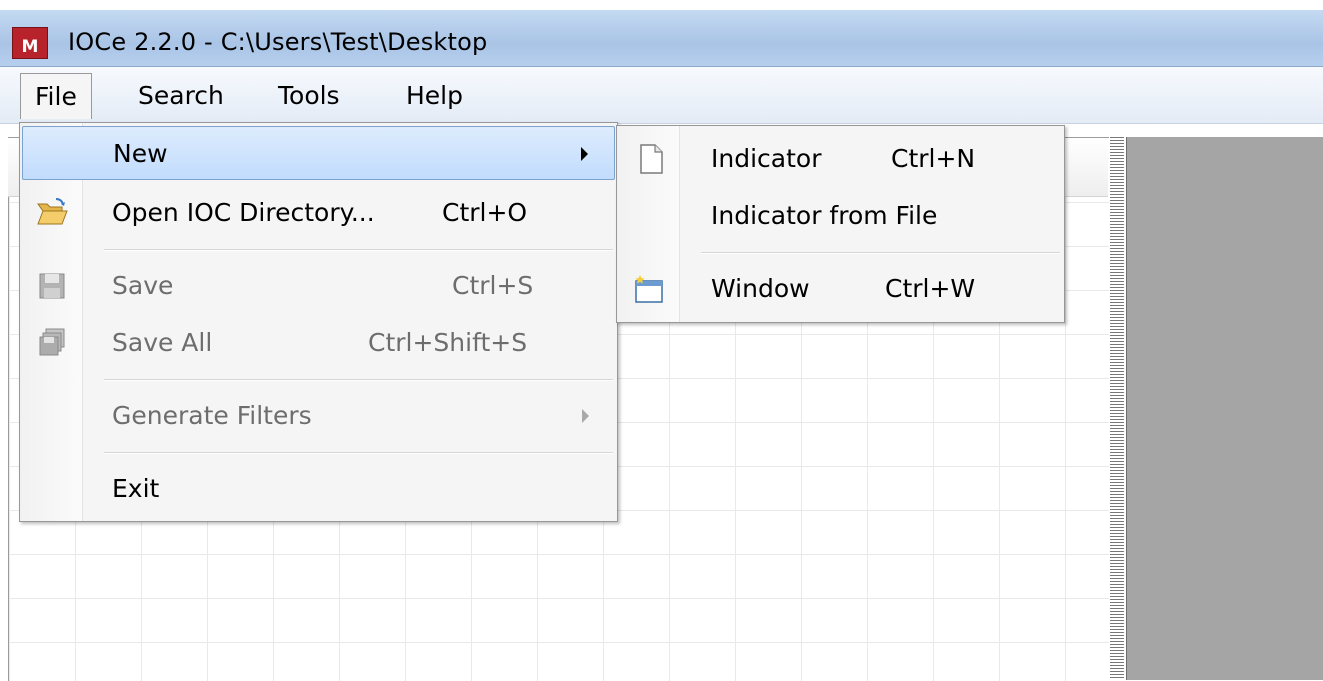  I want to click on menu-item-save-all: Save All Ctrl+Shift+S, so click(318, 343).